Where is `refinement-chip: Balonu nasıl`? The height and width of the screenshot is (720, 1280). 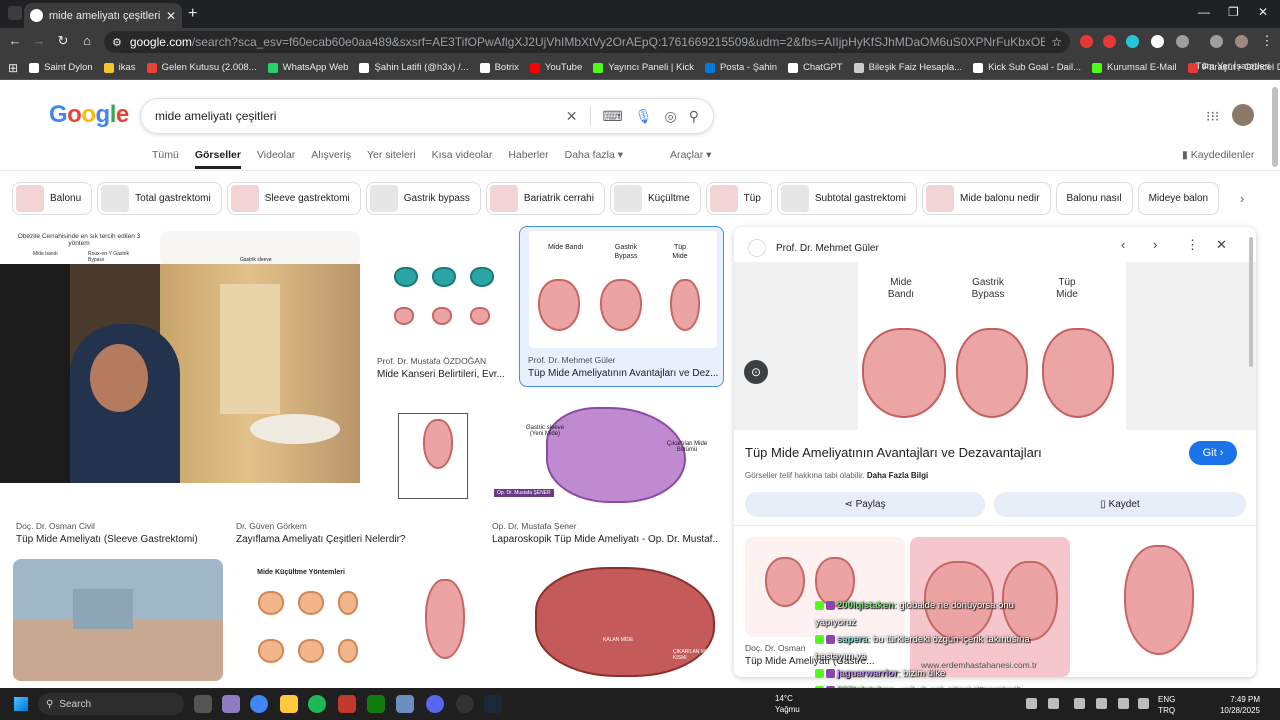
refinement-chip: Balonu nasıl is located at coordinates (1094, 198).